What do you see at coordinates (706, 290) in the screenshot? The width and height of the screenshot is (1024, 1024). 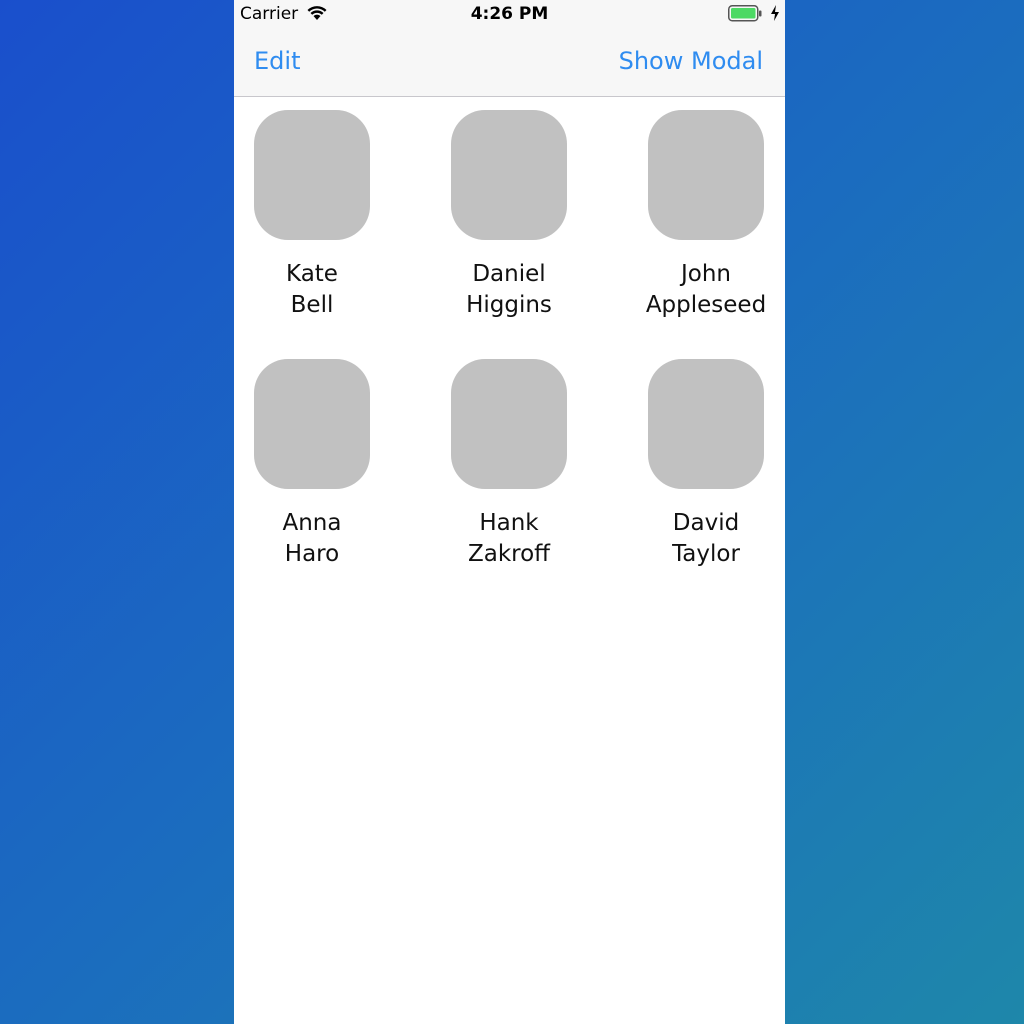 I see `contact-name: John Appleseed` at bounding box center [706, 290].